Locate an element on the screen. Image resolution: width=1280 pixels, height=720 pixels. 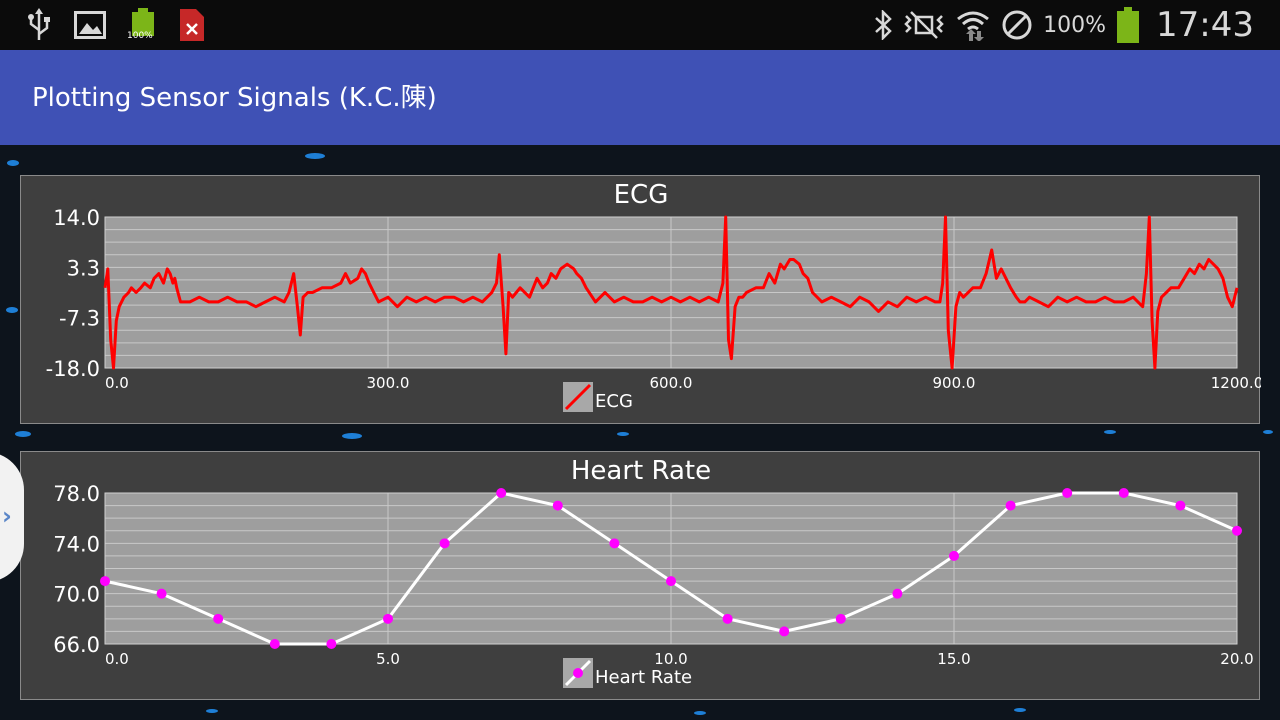
ecg-x-tick-label: 1200.0 is located at coordinates (1236, 383).